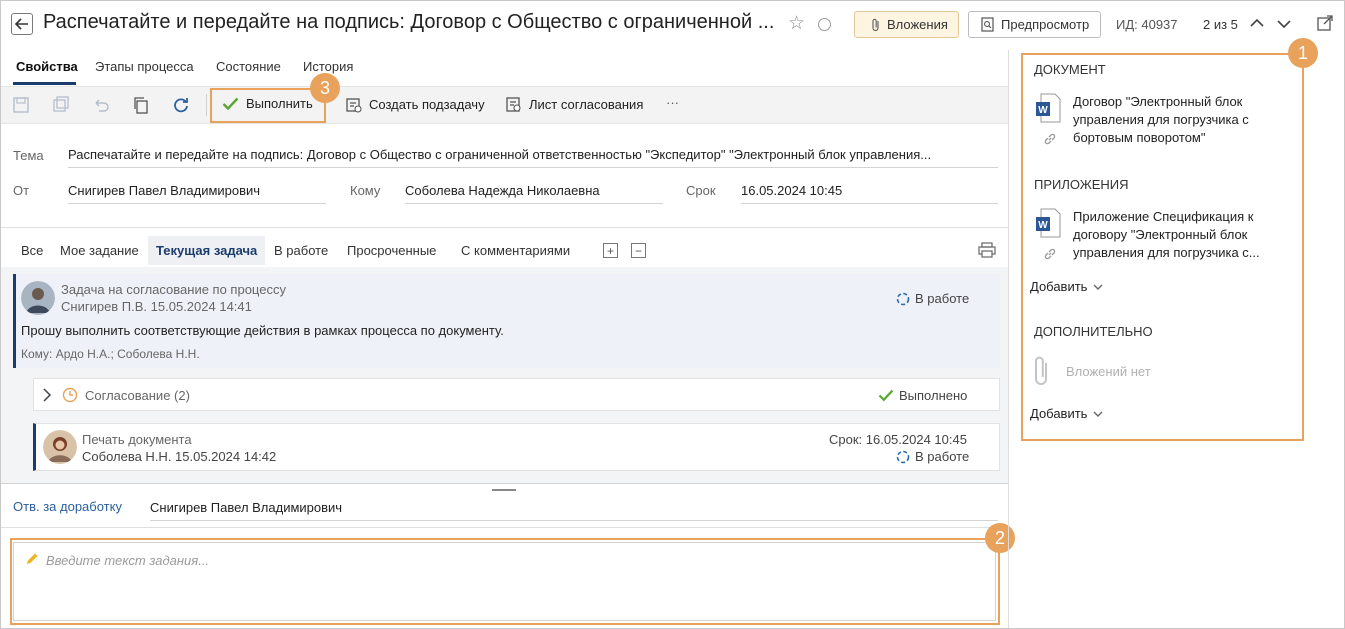  I want to click on chevron-down-icon, so click(1284, 23).